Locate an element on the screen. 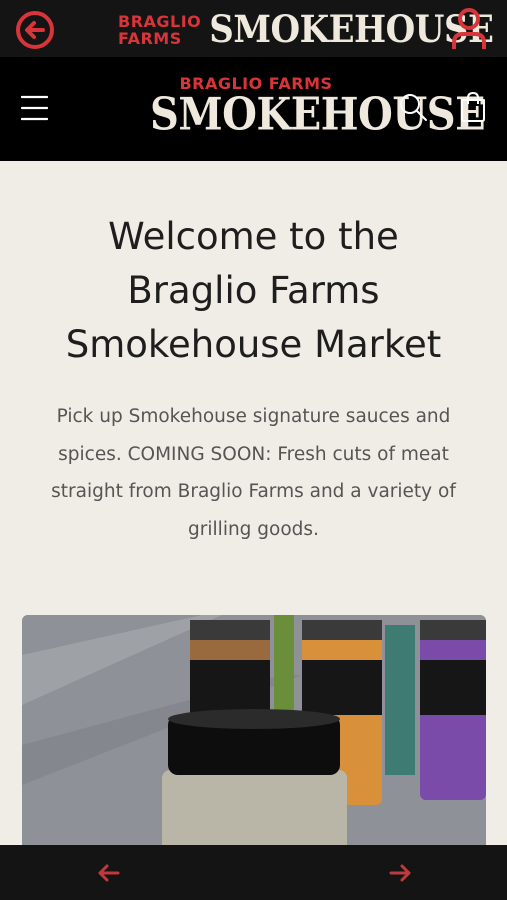 The height and width of the screenshot is (900, 507). browser-top-bar: BRAGLIO FARMS SMOKEHOUSE is located at coordinates (253, 28).